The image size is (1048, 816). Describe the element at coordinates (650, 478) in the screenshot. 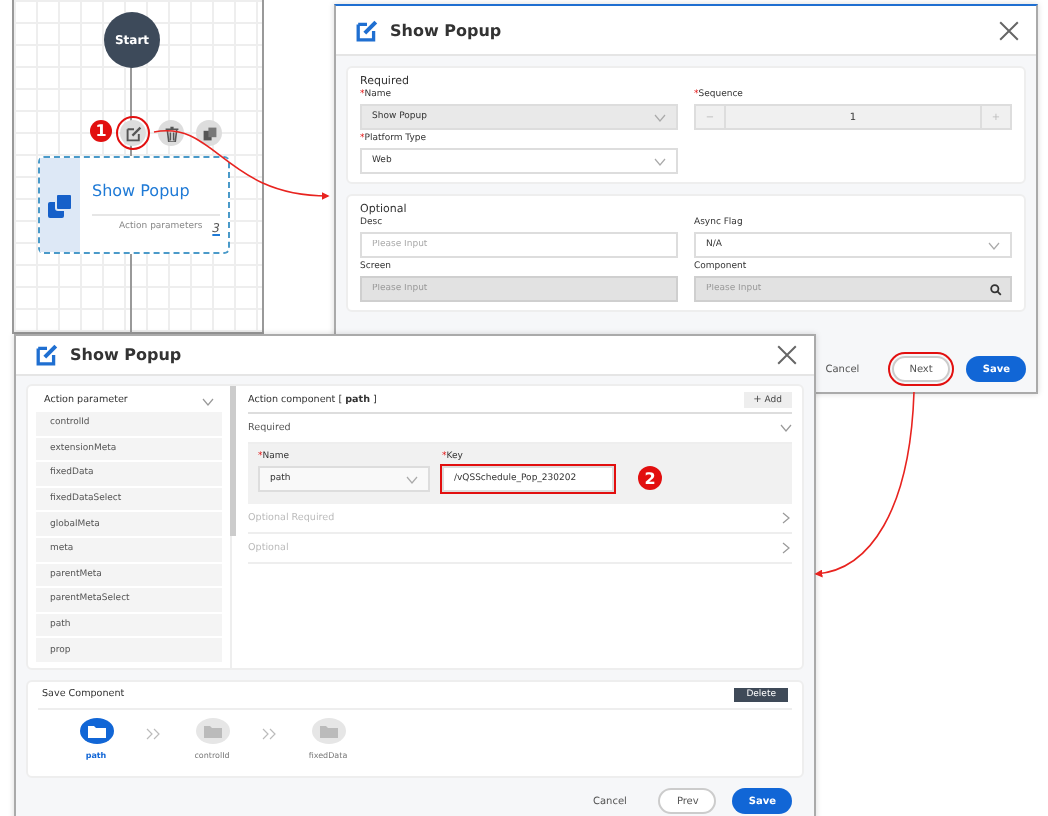

I see `step-badge: 2` at that location.